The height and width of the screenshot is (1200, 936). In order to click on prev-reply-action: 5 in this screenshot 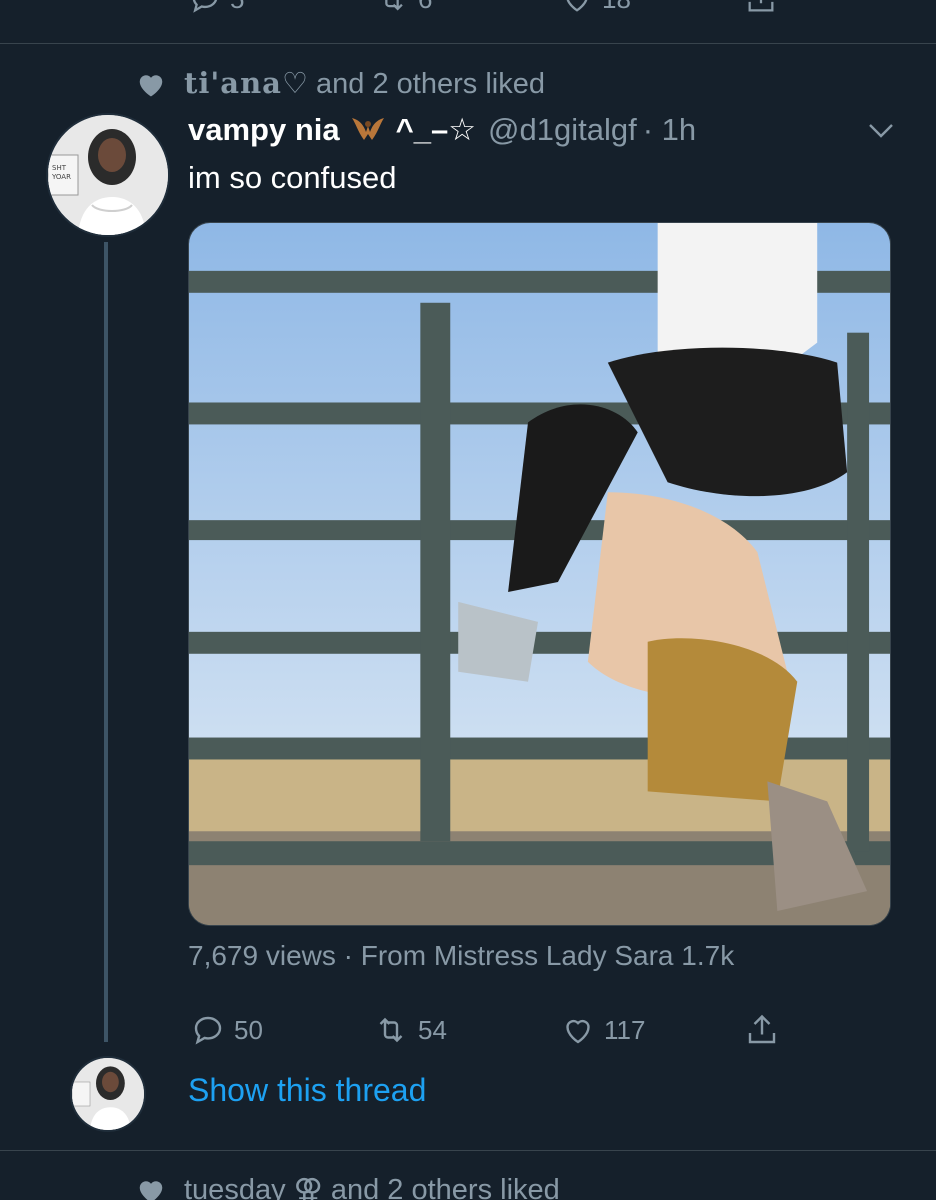, I will do `click(216, 8)`.